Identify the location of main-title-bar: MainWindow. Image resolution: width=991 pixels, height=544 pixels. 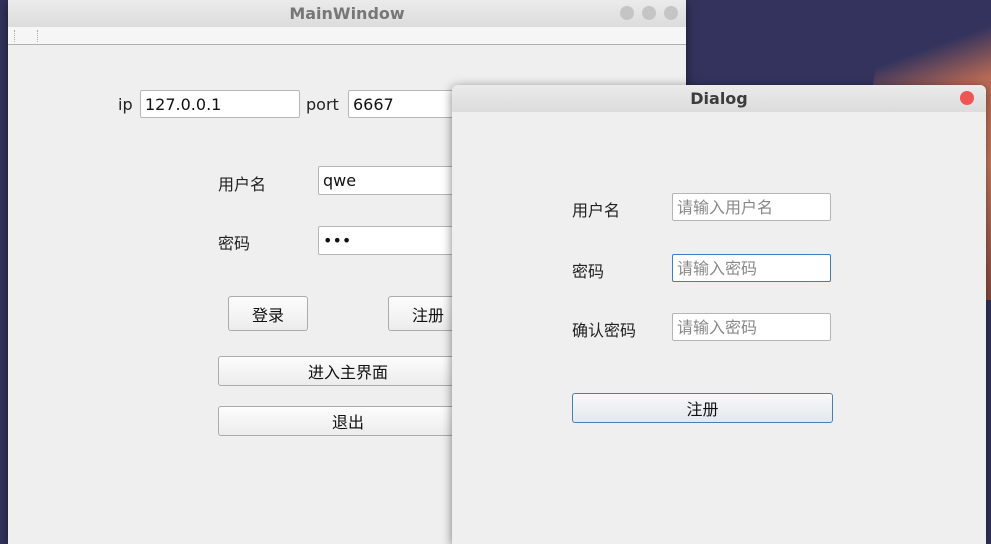
(347, 13).